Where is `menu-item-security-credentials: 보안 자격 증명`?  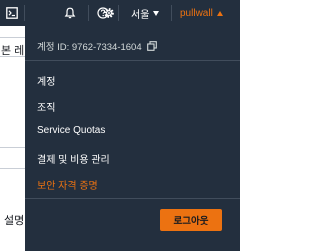 menu-item-security-credentials: 보안 자격 증명 is located at coordinates (67, 184).